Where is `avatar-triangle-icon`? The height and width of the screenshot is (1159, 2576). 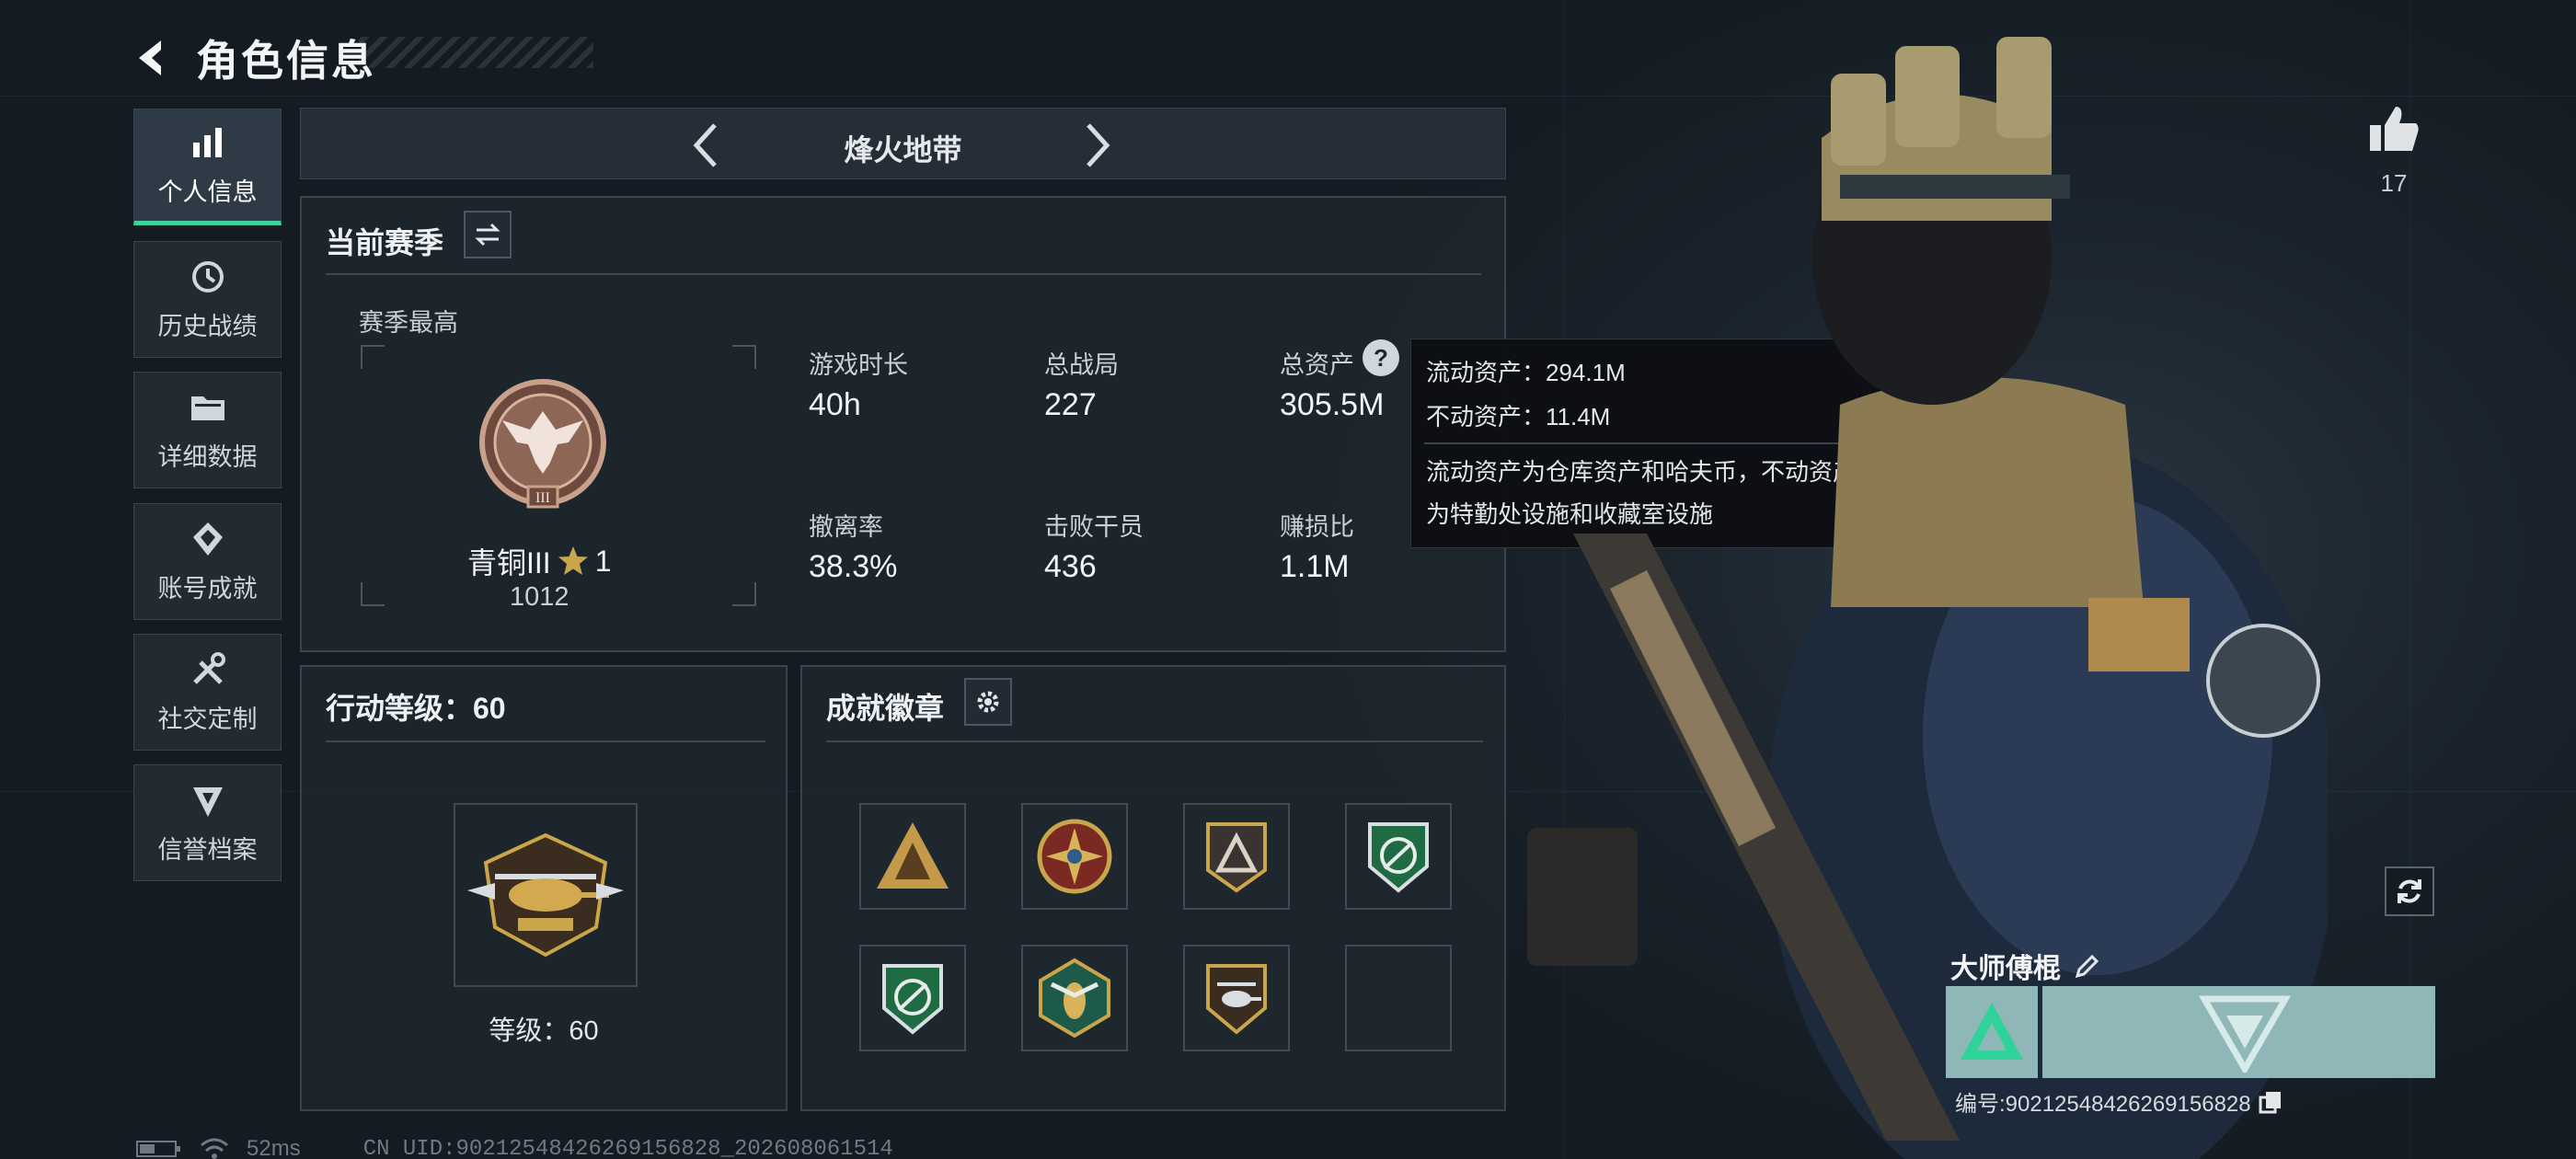 avatar-triangle-icon is located at coordinates (1992, 1031).